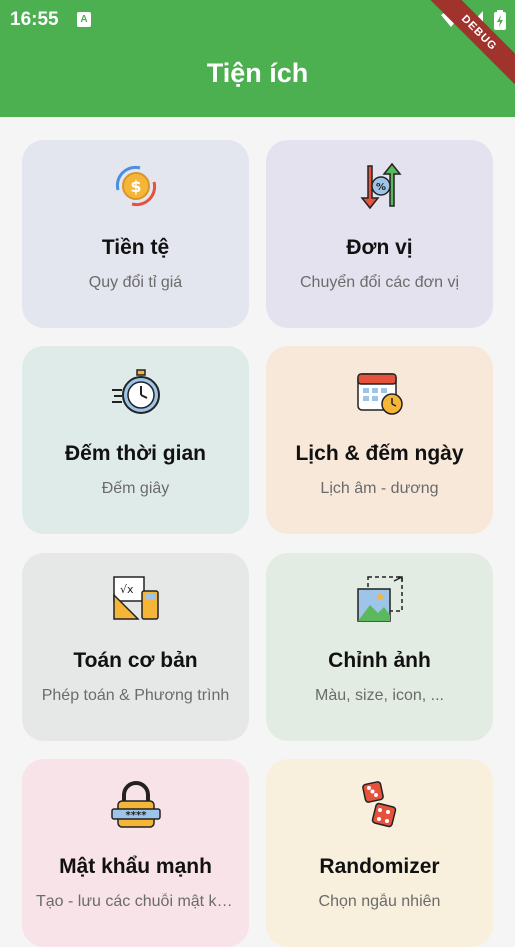 The height and width of the screenshot is (947, 515). What do you see at coordinates (84, 19) in the screenshot?
I see `notification-icon: A` at bounding box center [84, 19].